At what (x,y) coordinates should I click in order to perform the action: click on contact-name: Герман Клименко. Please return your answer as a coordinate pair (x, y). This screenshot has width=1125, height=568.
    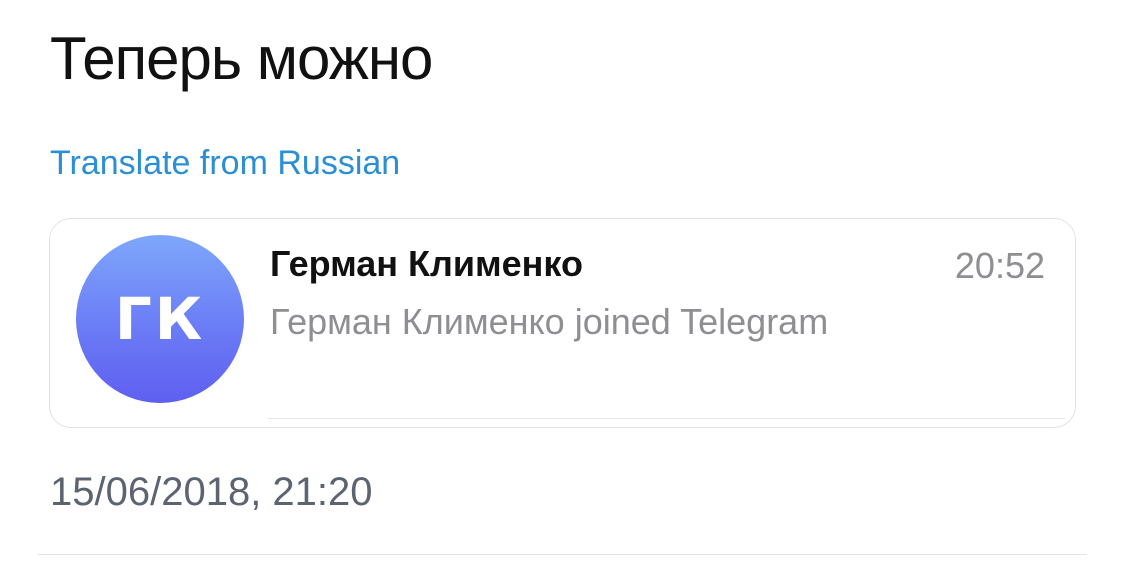
    Looking at the image, I should click on (426, 263).